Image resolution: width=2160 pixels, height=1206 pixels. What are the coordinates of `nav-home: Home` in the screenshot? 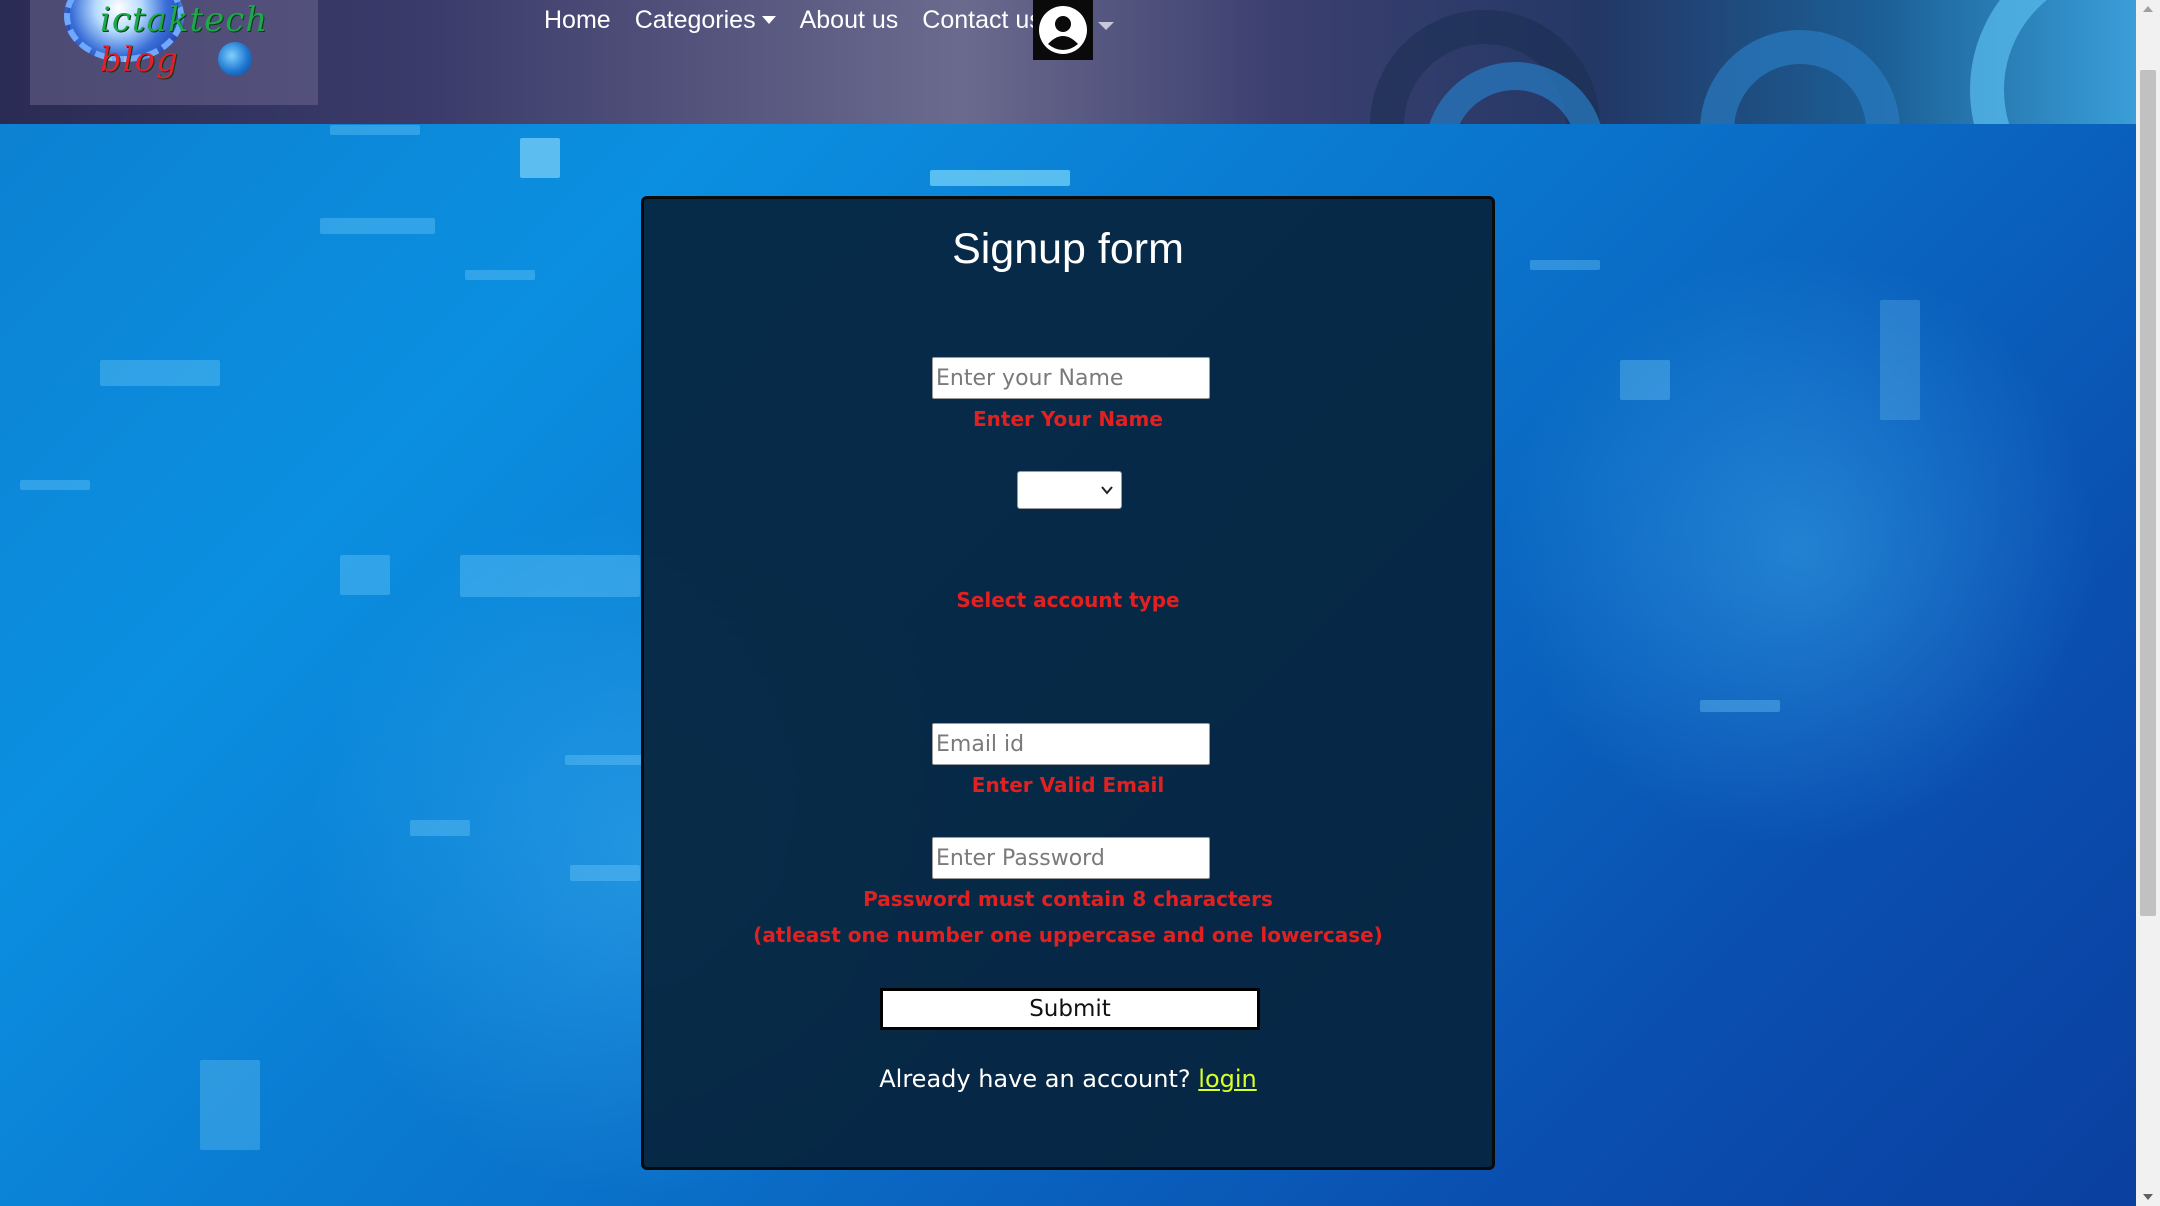 It's located at (577, 20).